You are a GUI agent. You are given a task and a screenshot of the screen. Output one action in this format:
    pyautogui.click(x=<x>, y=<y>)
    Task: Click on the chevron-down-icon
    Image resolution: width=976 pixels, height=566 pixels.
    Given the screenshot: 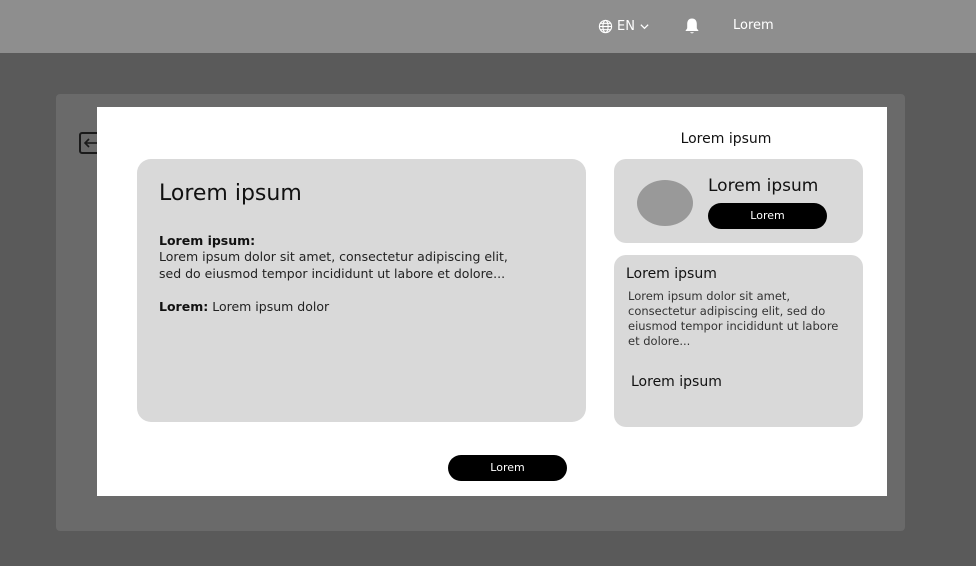 What is the action you would take?
    pyautogui.click(x=644, y=26)
    